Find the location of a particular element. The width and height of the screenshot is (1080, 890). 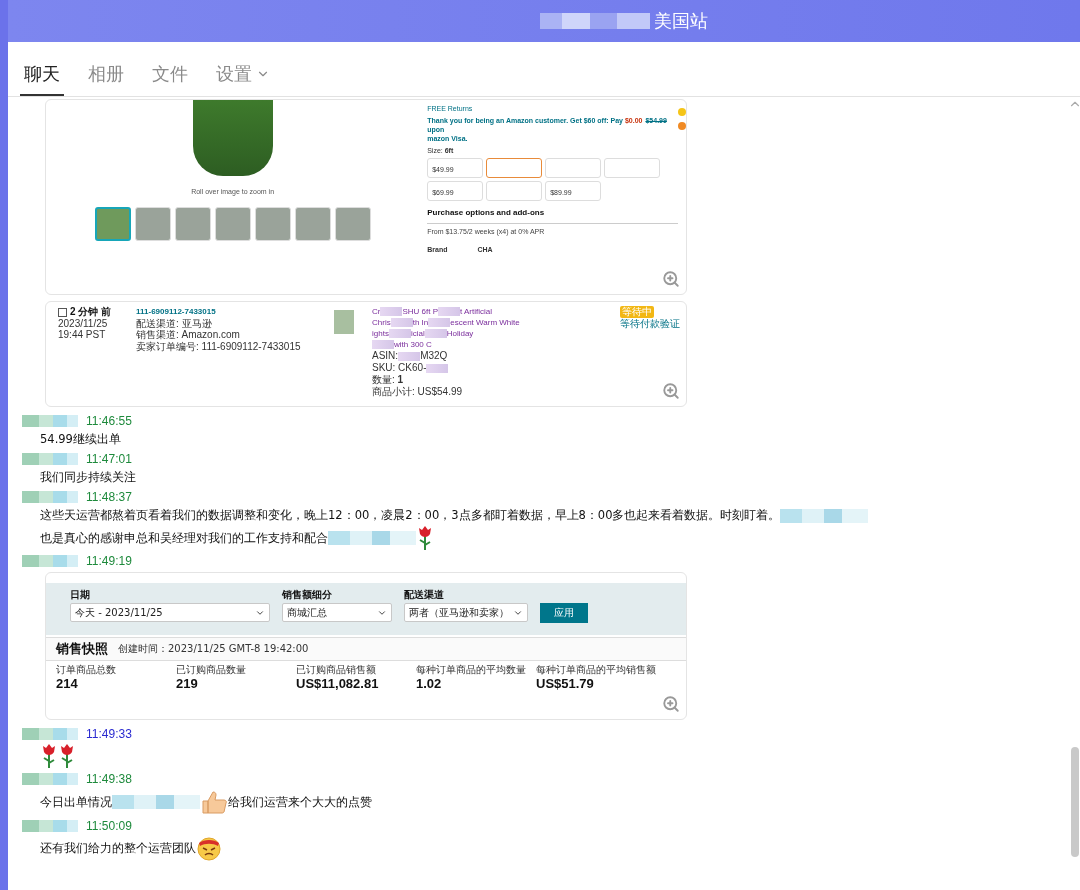

message-time: 11:50:09 is located at coordinates (109, 825).